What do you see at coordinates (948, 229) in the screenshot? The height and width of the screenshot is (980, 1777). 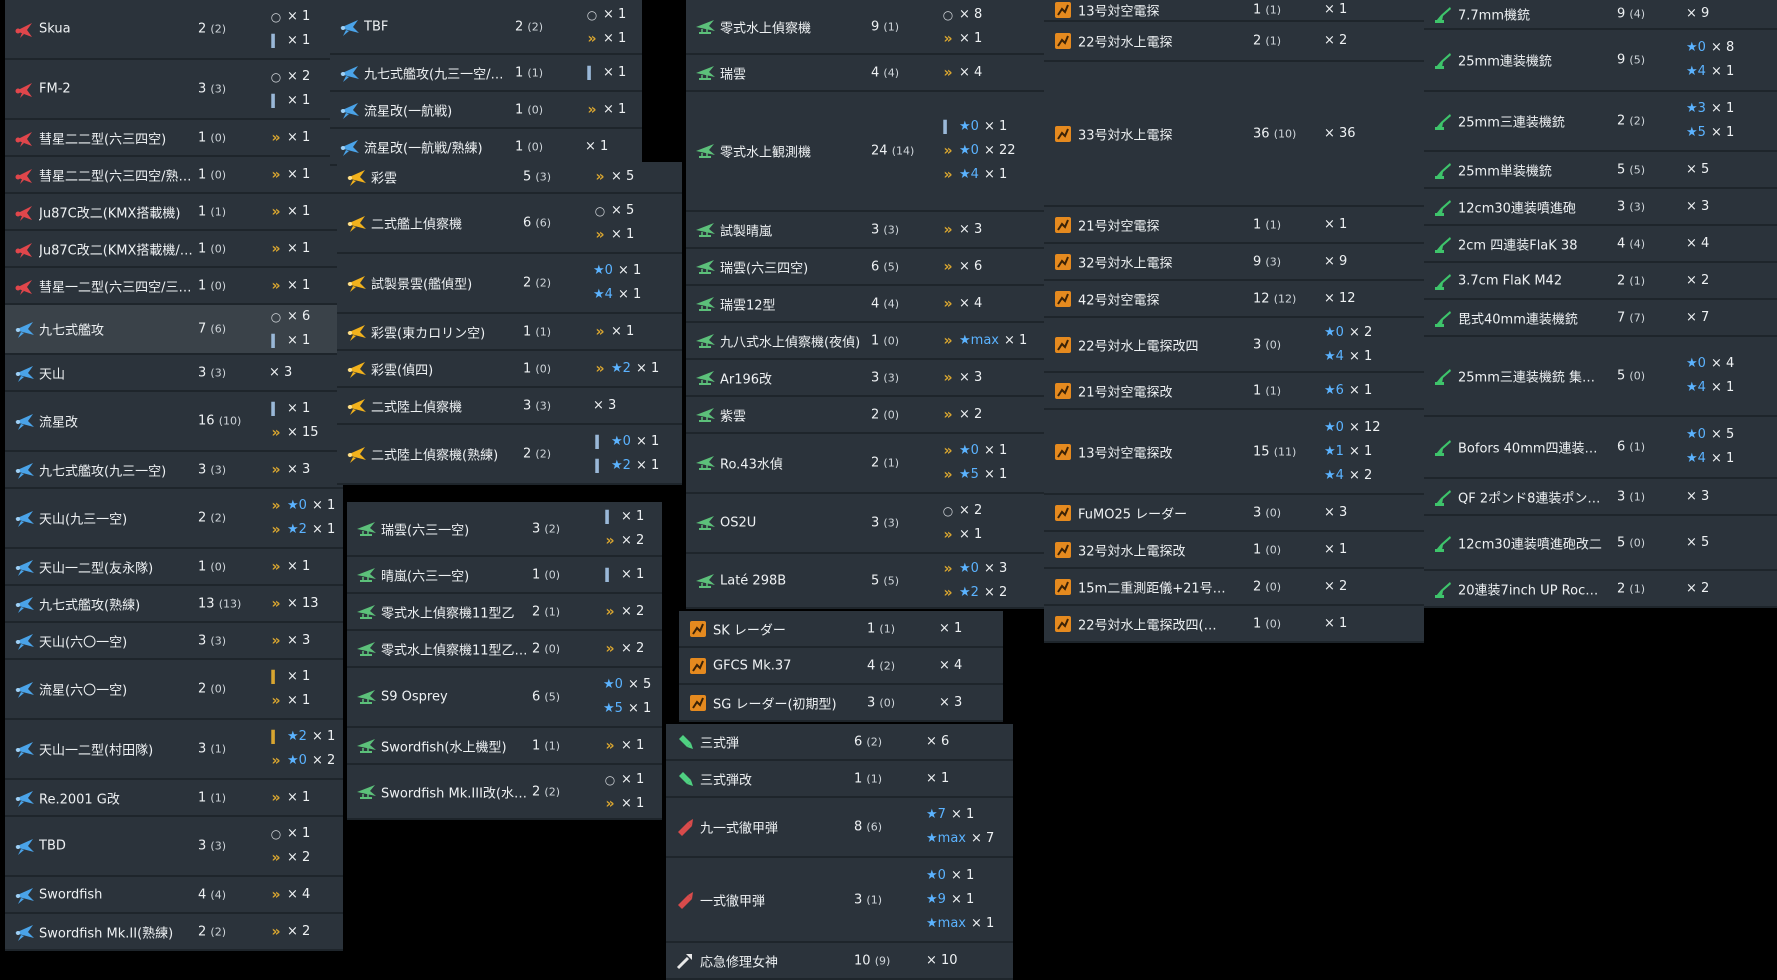 I see `proficiency-chevron-icon: »` at bounding box center [948, 229].